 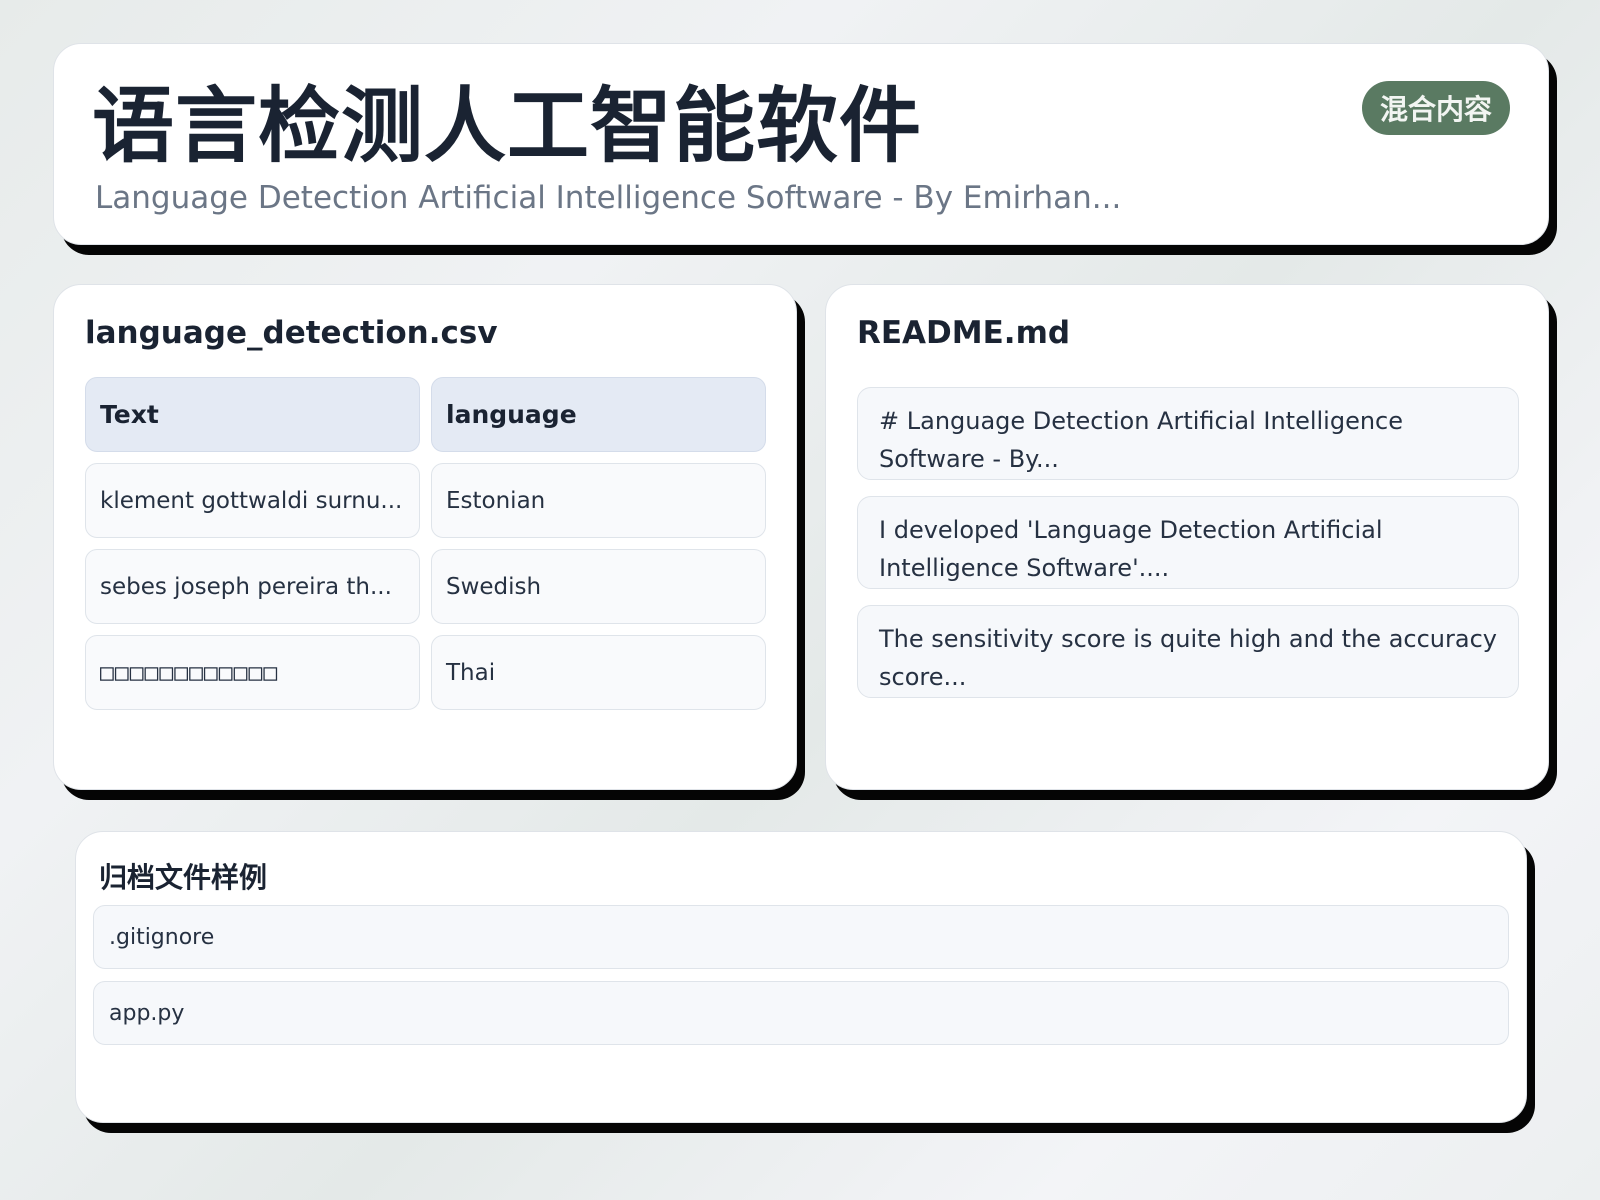 I want to click on csv-cell-language: Thai, so click(x=598, y=672).